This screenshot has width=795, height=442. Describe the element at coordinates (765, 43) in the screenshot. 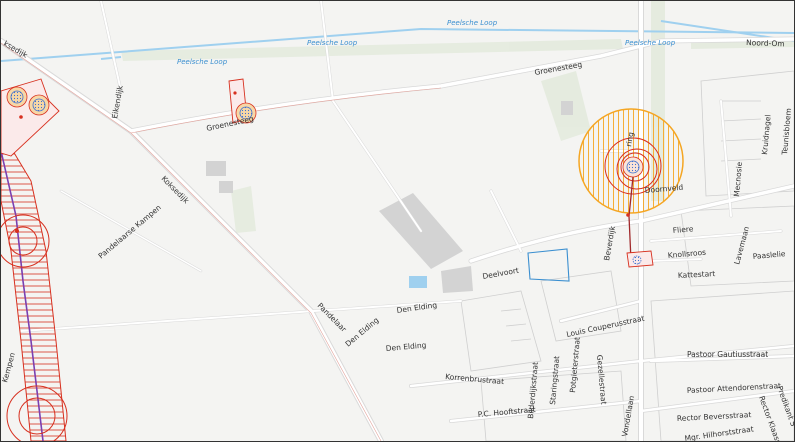

I see `street-label: Noord-Om` at that location.